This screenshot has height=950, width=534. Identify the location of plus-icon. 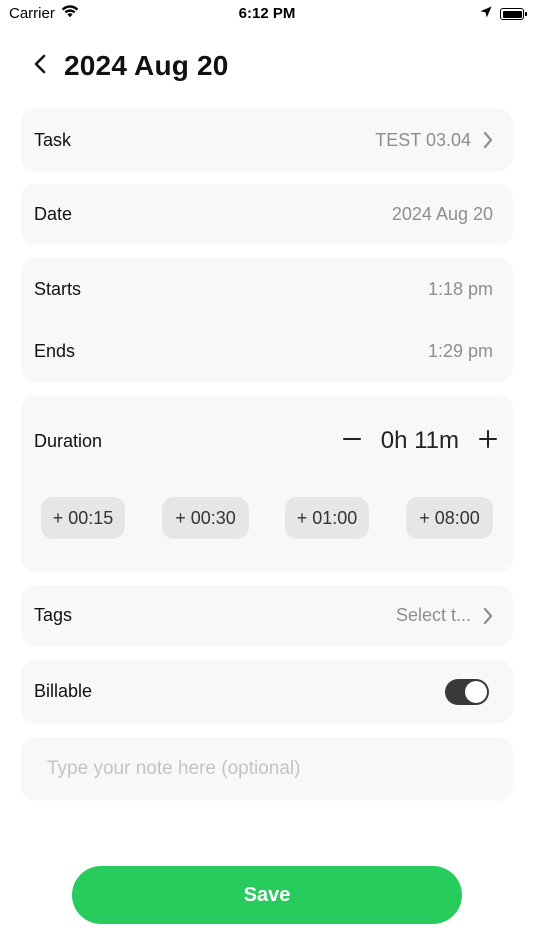
(488, 441).